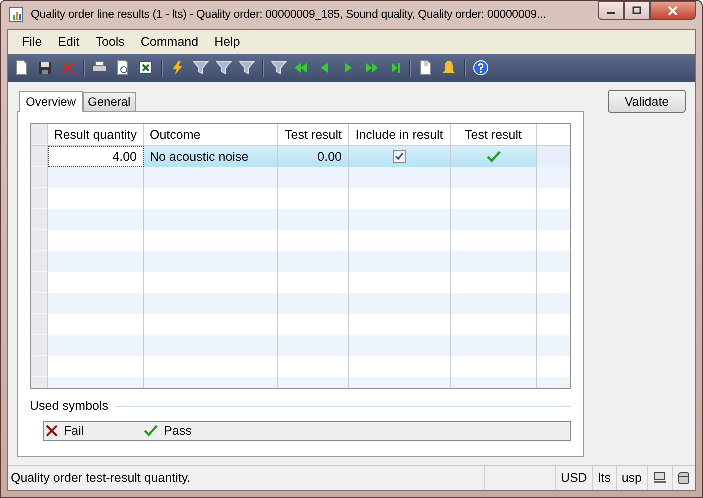  I want to click on menu-item: Command, so click(169, 42).